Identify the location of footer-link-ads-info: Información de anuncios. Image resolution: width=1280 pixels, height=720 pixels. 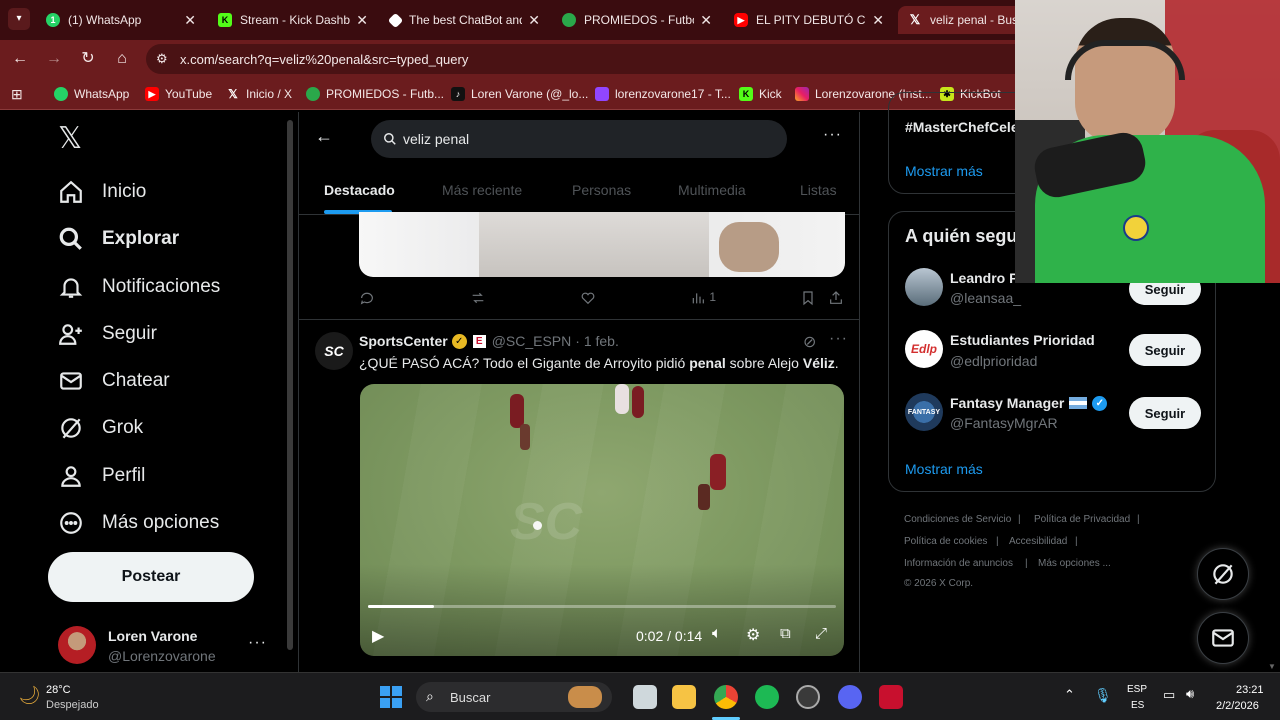
(958, 563).